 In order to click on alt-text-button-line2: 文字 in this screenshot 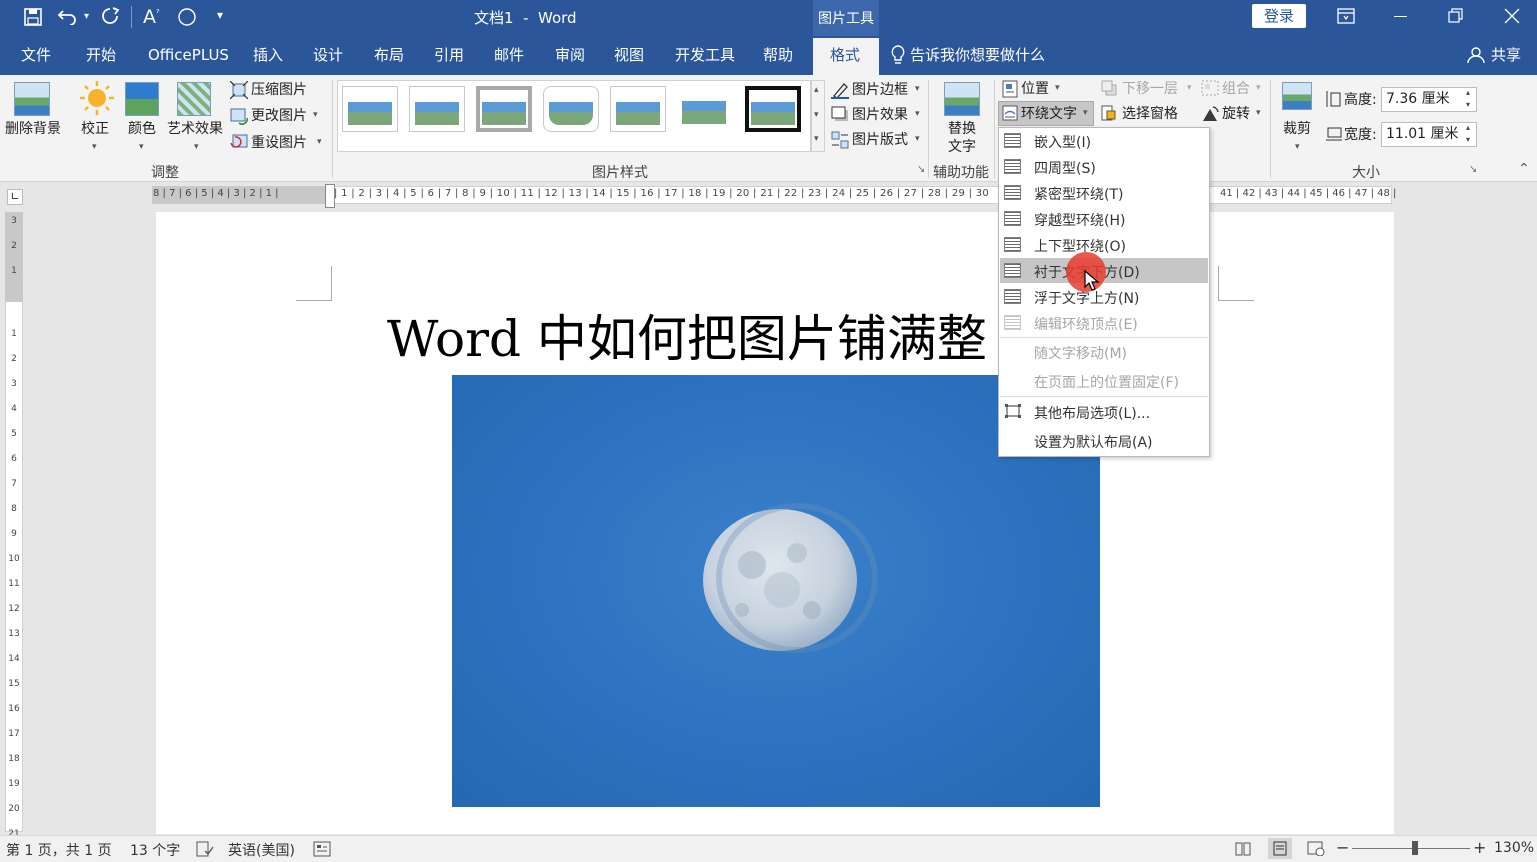, I will do `click(962, 147)`.